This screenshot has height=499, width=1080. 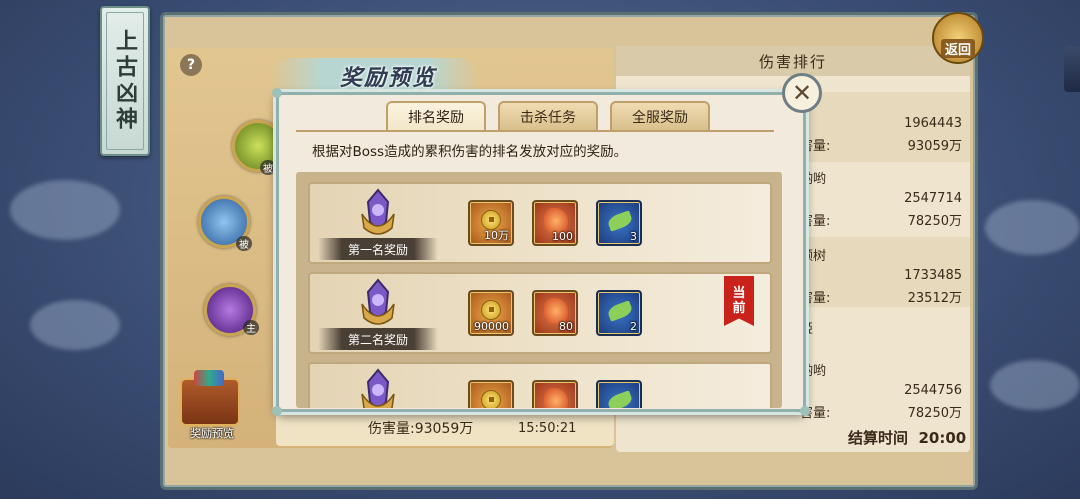 What do you see at coordinates (1072, 69) in the screenshot?
I see `edge-decoration` at bounding box center [1072, 69].